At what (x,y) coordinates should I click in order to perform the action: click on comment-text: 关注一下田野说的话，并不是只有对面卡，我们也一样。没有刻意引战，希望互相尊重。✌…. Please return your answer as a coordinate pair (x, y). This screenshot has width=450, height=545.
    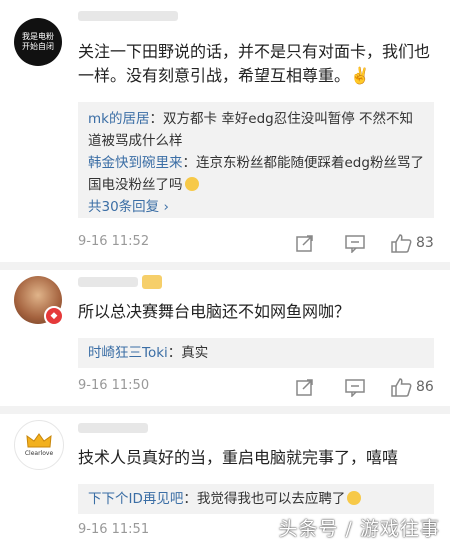
    Looking at the image, I should click on (254, 63).